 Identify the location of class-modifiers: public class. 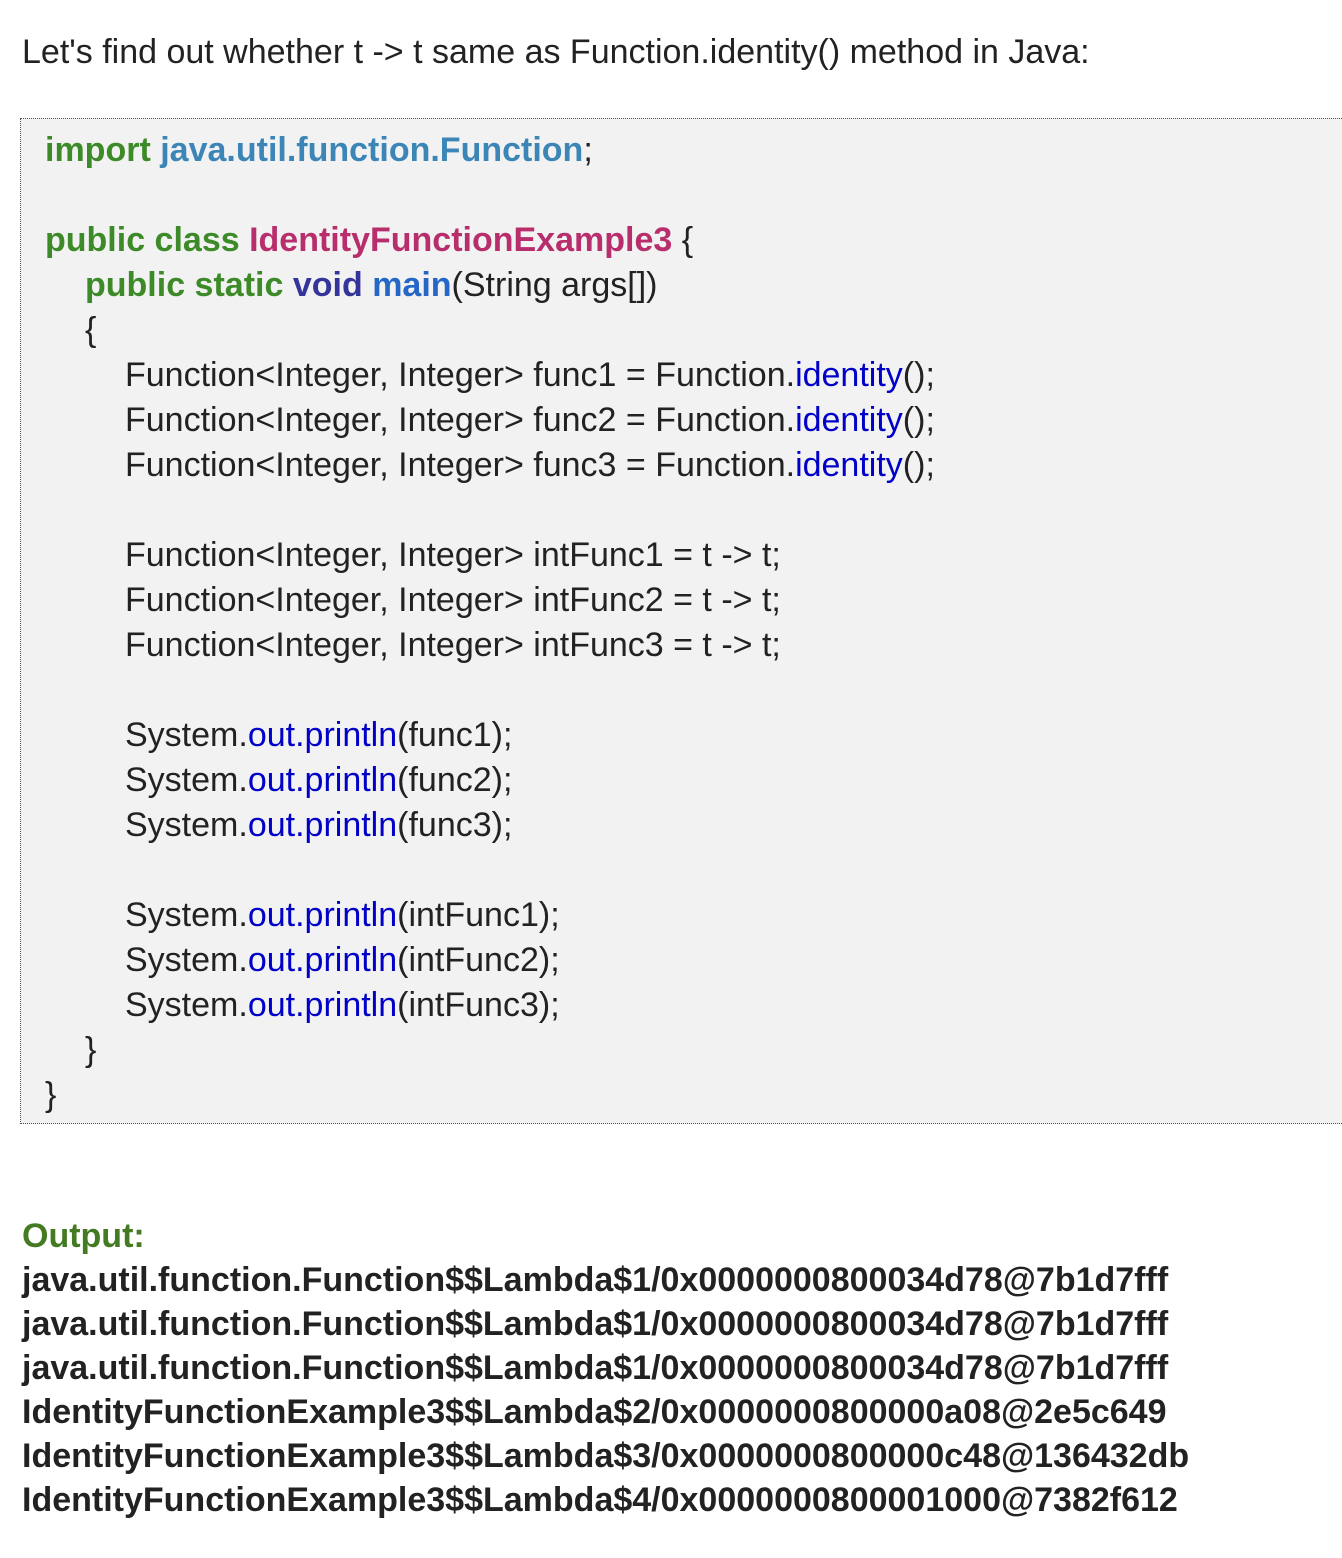
(142, 240).